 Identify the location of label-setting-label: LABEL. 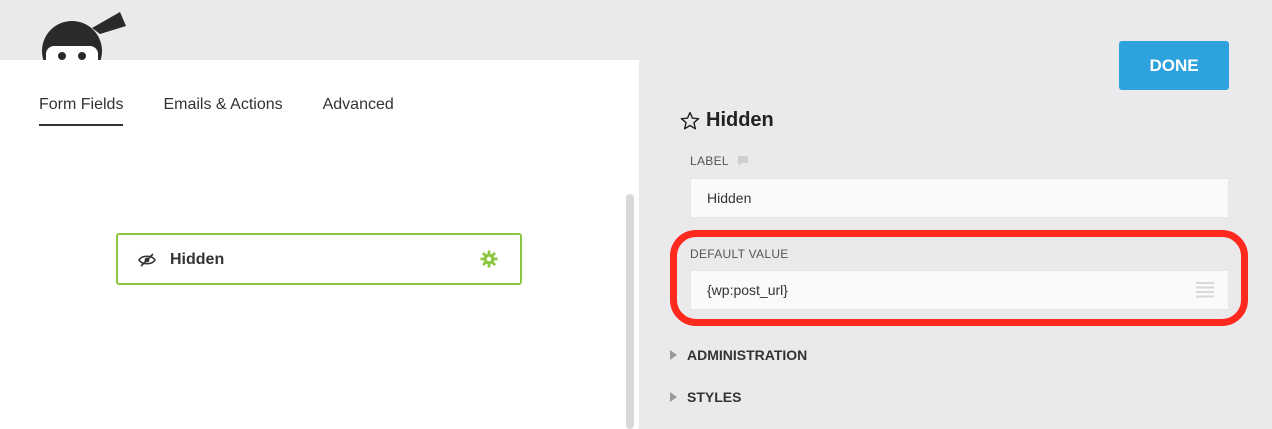
(719, 161).